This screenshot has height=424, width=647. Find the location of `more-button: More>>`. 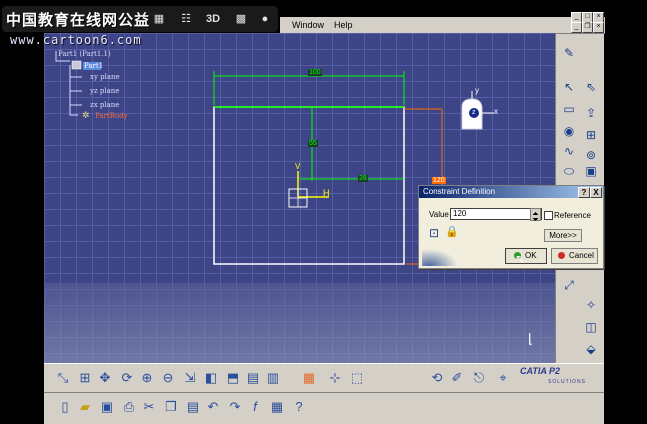

more-button: More>> is located at coordinates (563, 235).